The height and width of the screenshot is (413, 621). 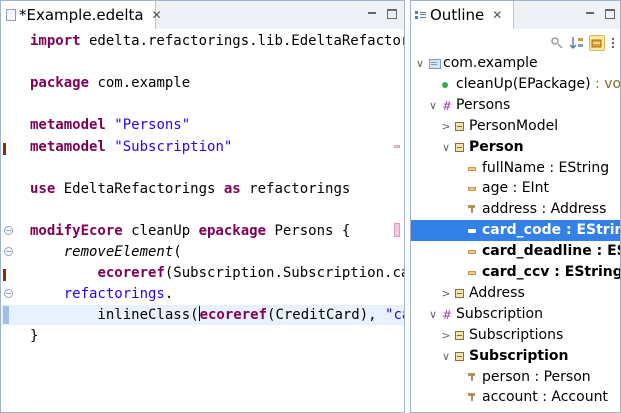 What do you see at coordinates (435, 63) in the screenshot?
I see `package-icon` at bounding box center [435, 63].